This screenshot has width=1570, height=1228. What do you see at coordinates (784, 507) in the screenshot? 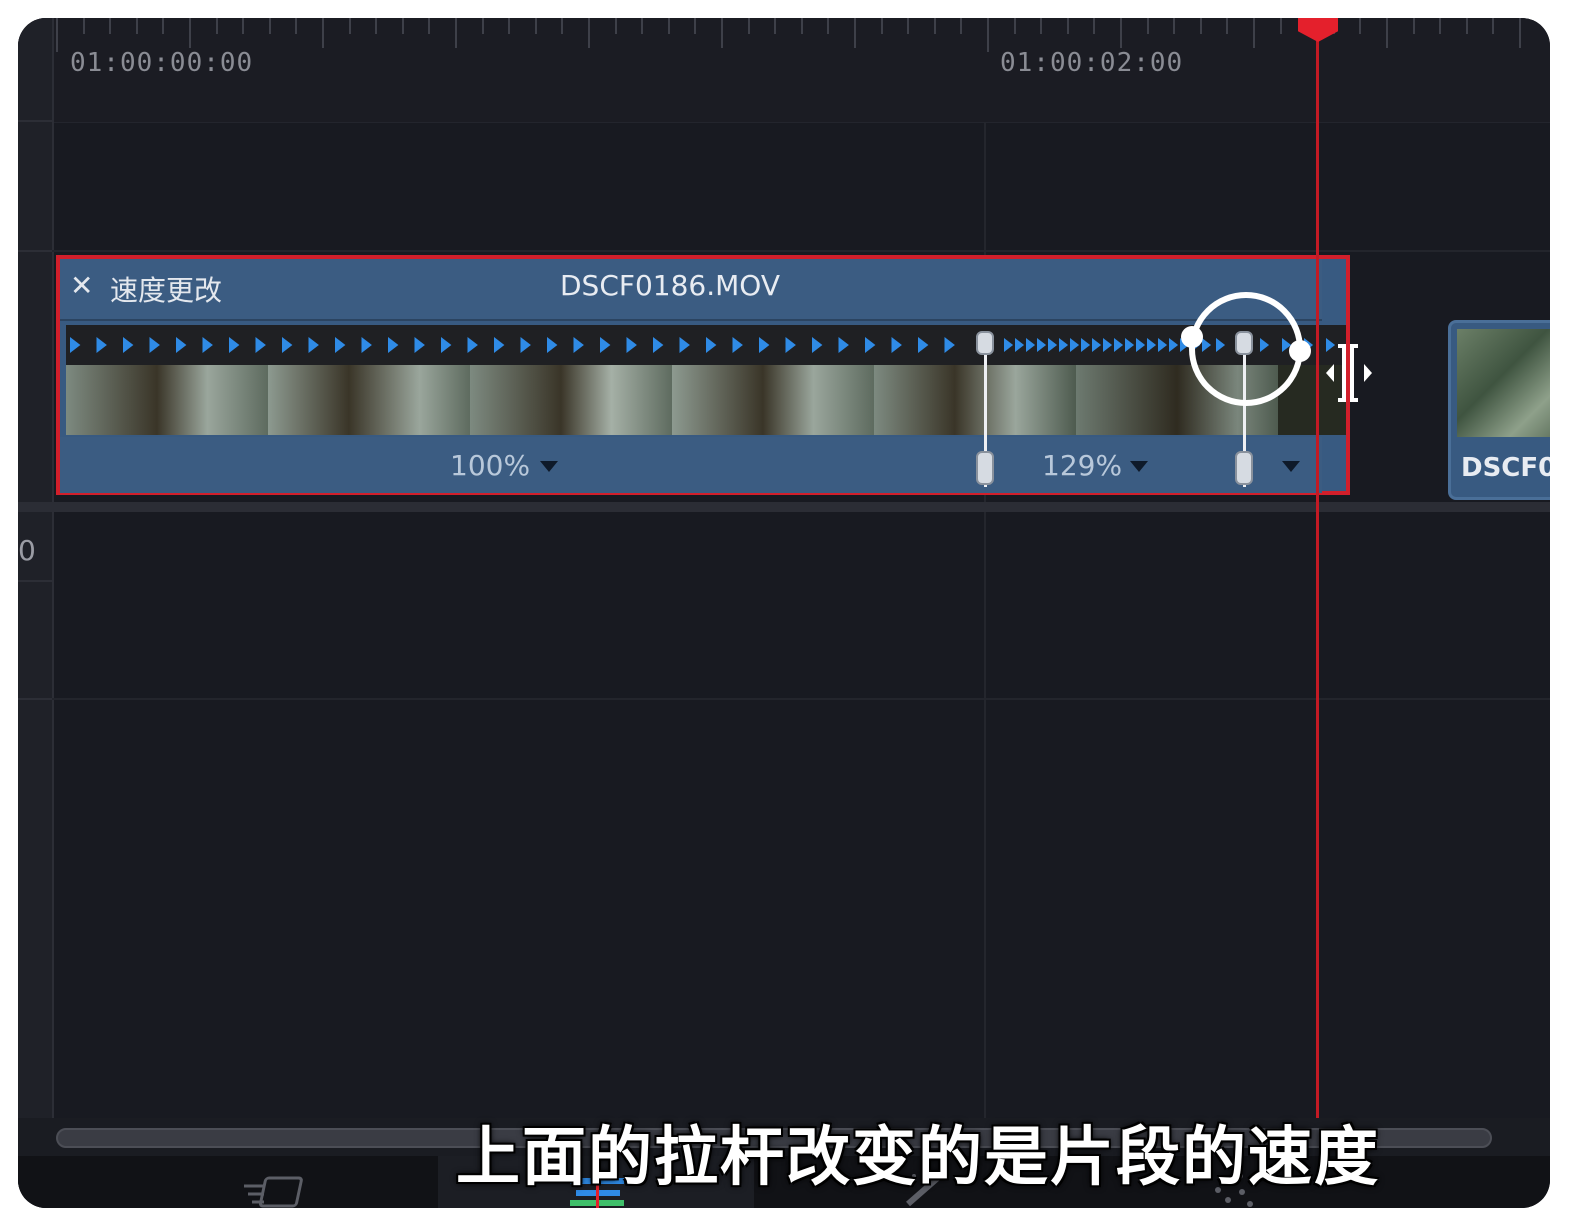
I see `track-separator` at bounding box center [784, 507].